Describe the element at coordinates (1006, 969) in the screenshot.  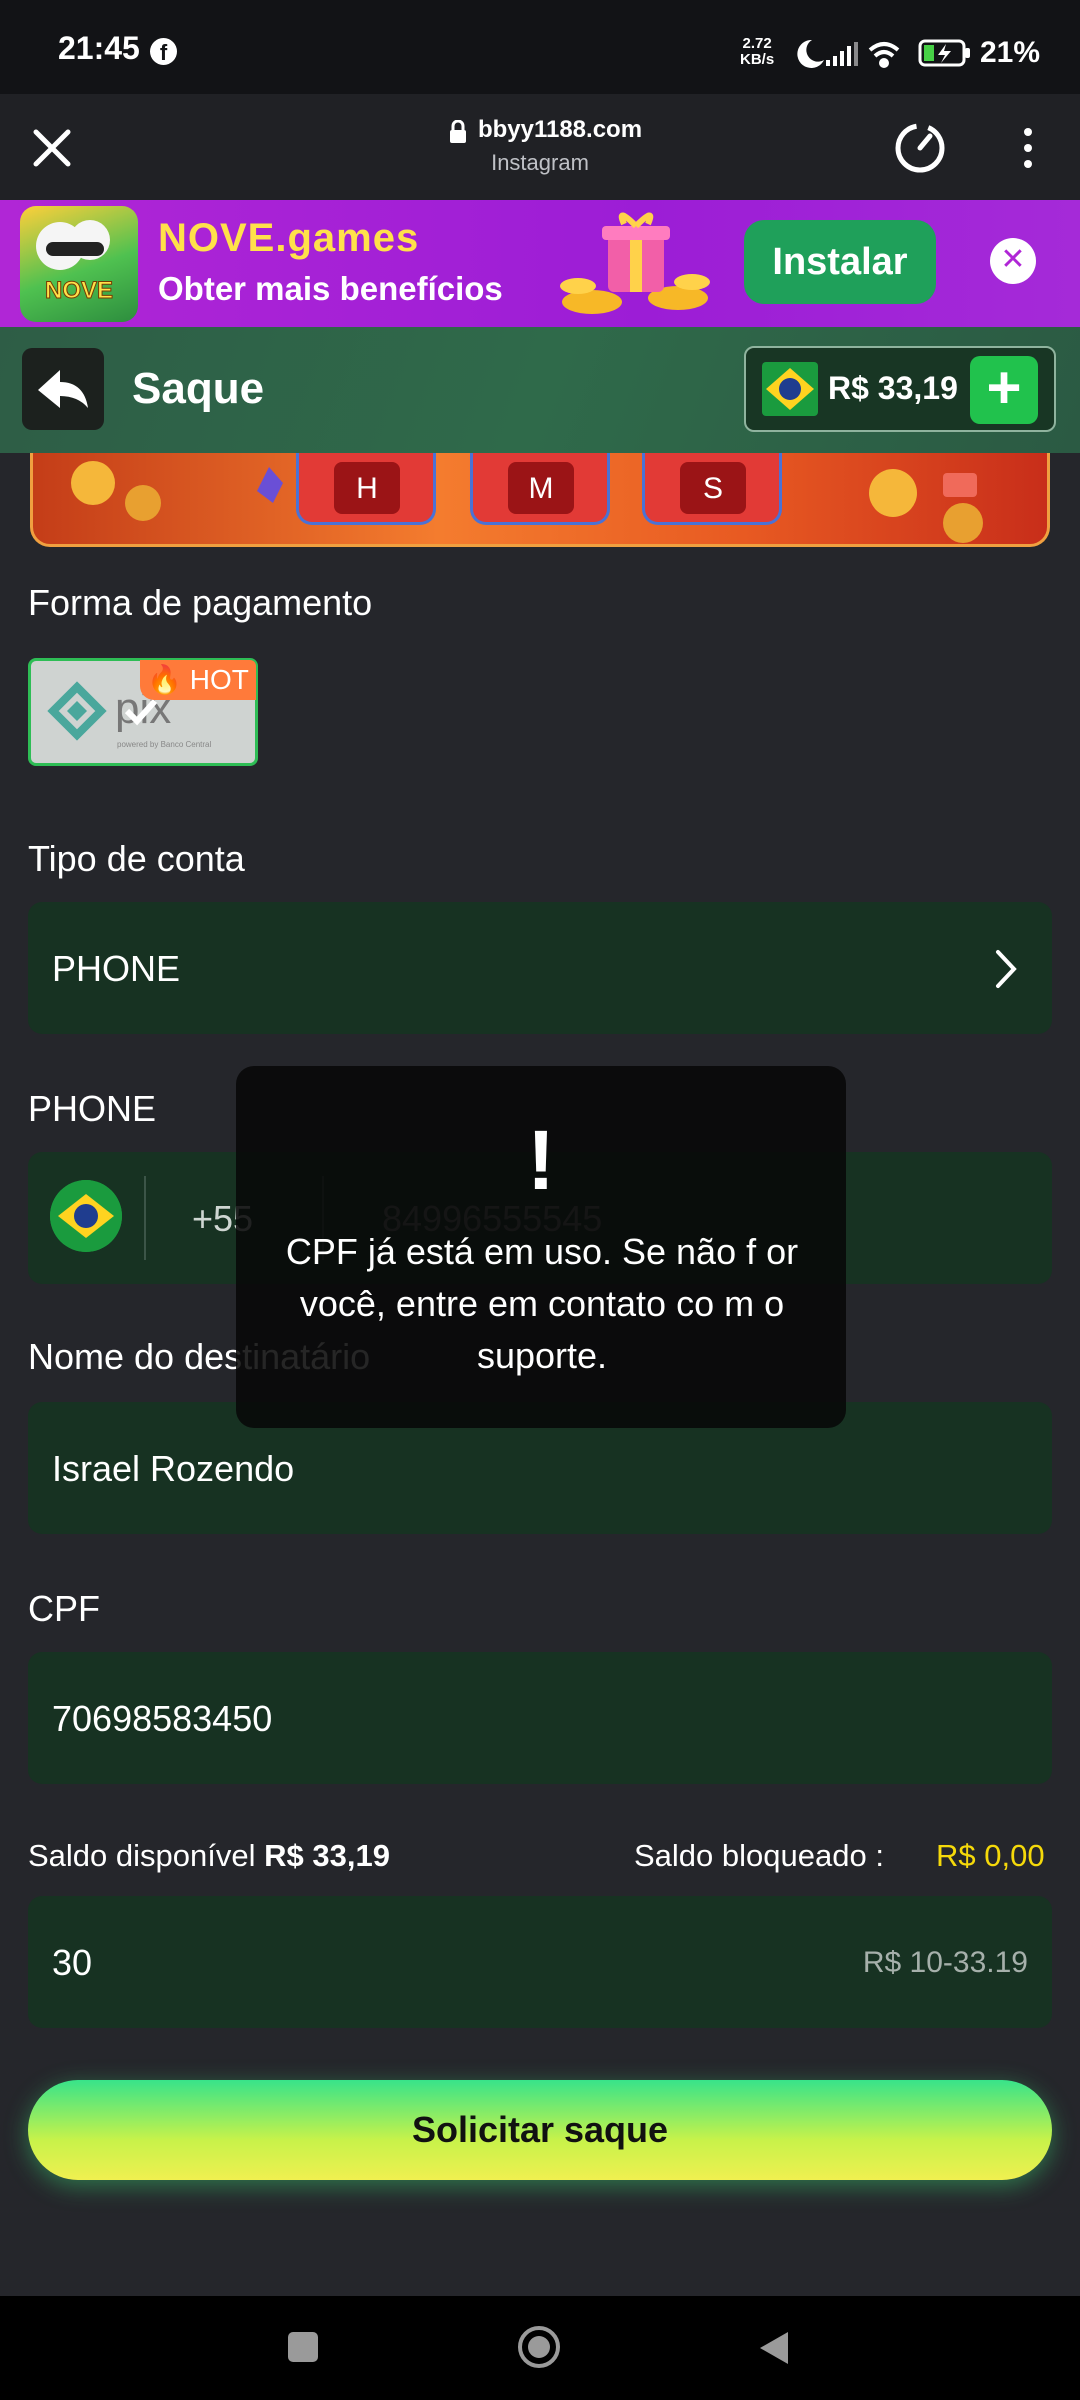
I see `chevron-right-icon` at that location.